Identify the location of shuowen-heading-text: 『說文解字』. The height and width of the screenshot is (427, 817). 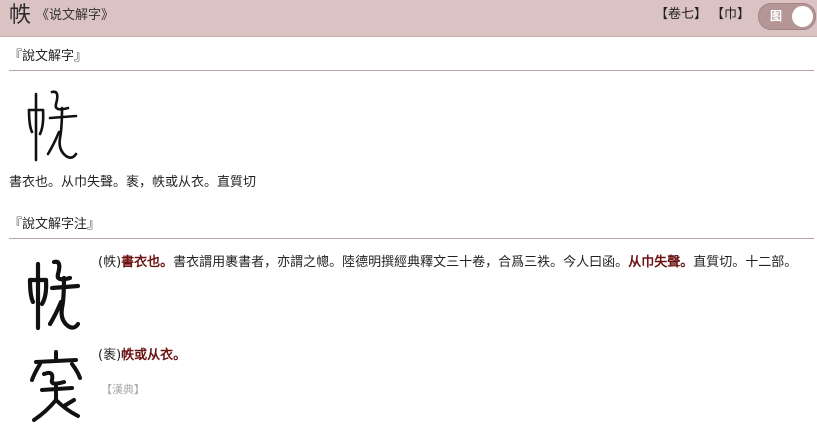
(48, 56).